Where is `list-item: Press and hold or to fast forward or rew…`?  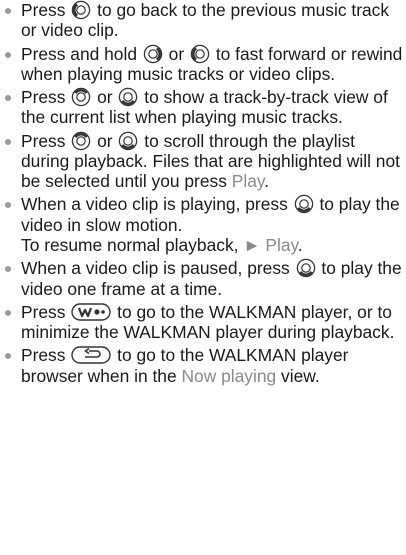 list-item: Press and hold or to fast forward or rew… is located at coordinates (203, 64).